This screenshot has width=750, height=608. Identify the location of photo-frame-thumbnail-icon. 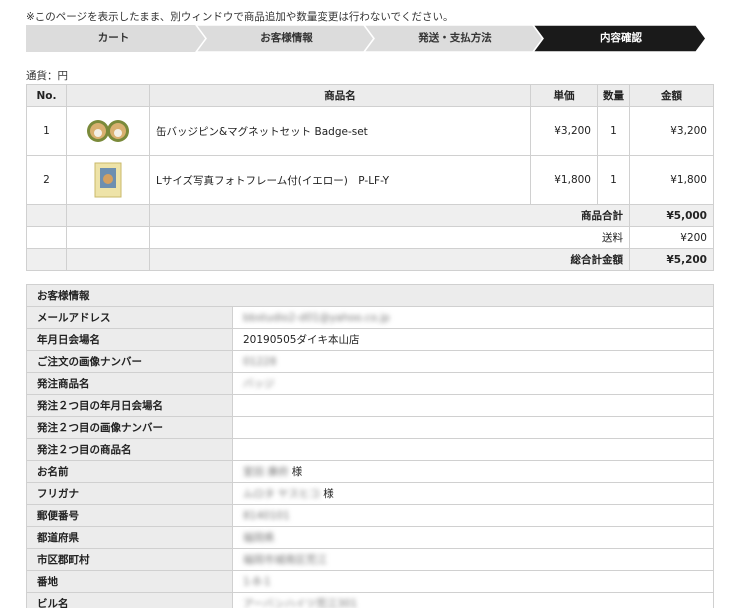
(108, 180).